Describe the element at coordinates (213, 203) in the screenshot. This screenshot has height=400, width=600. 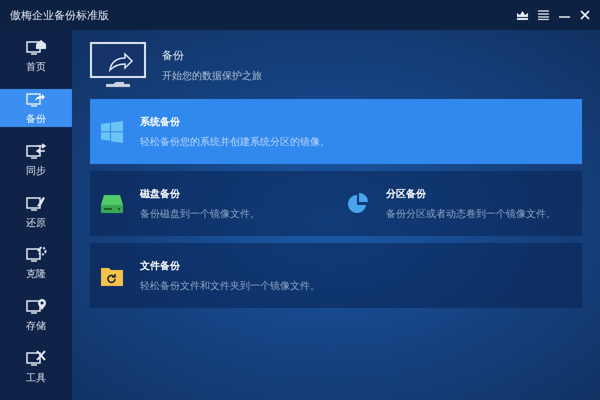
I see `backup-option-card: 磁盘备份 备份磁盘到一个镜像文件。` at that location.